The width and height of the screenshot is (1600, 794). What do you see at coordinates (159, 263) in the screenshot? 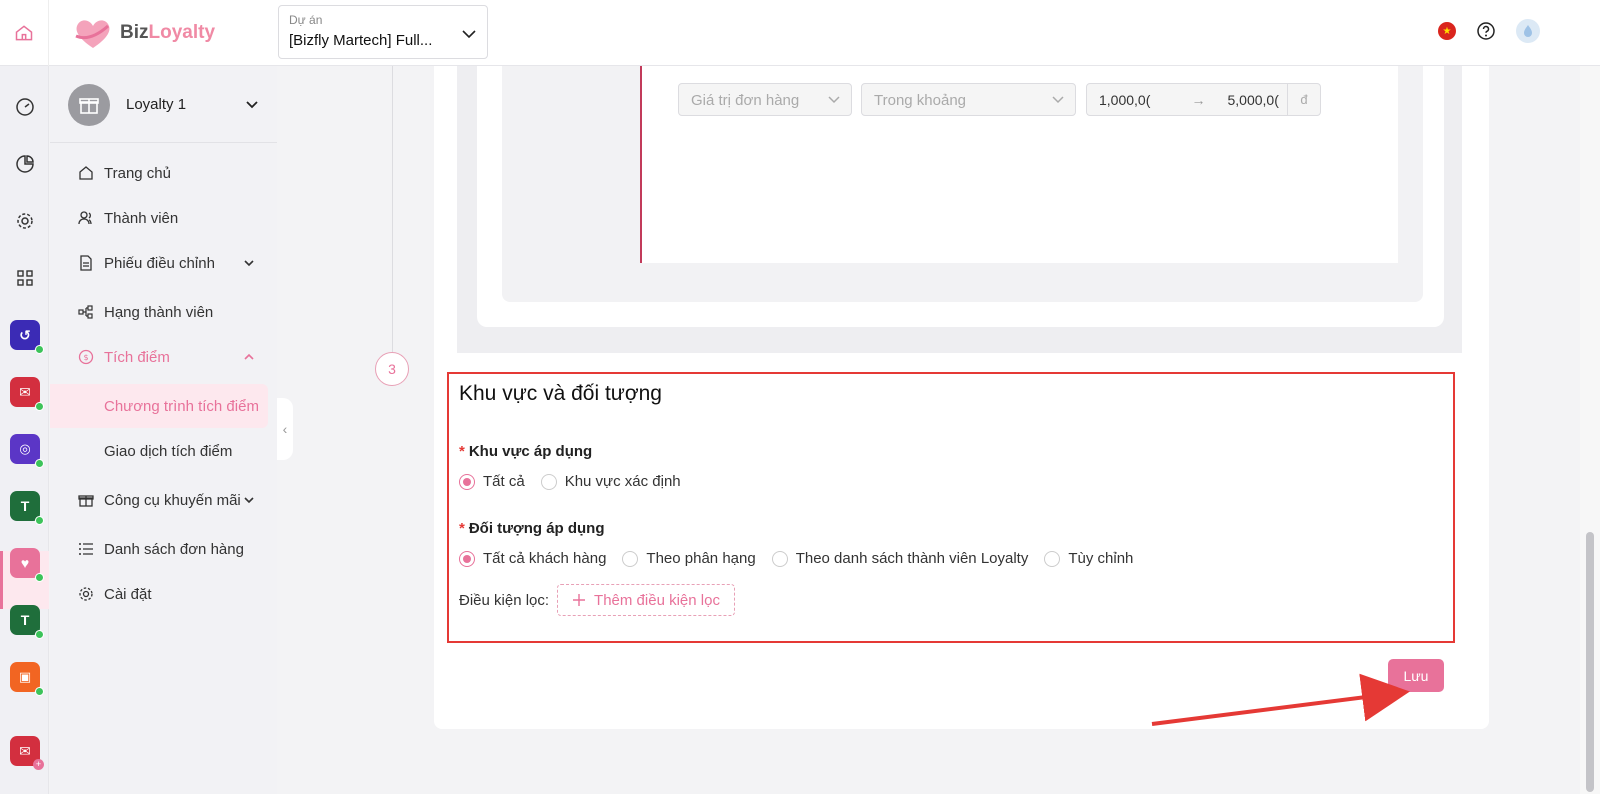
I see `sidebar-item-label: Phiếu điều chỉnh` at bounding box center [159, 263].